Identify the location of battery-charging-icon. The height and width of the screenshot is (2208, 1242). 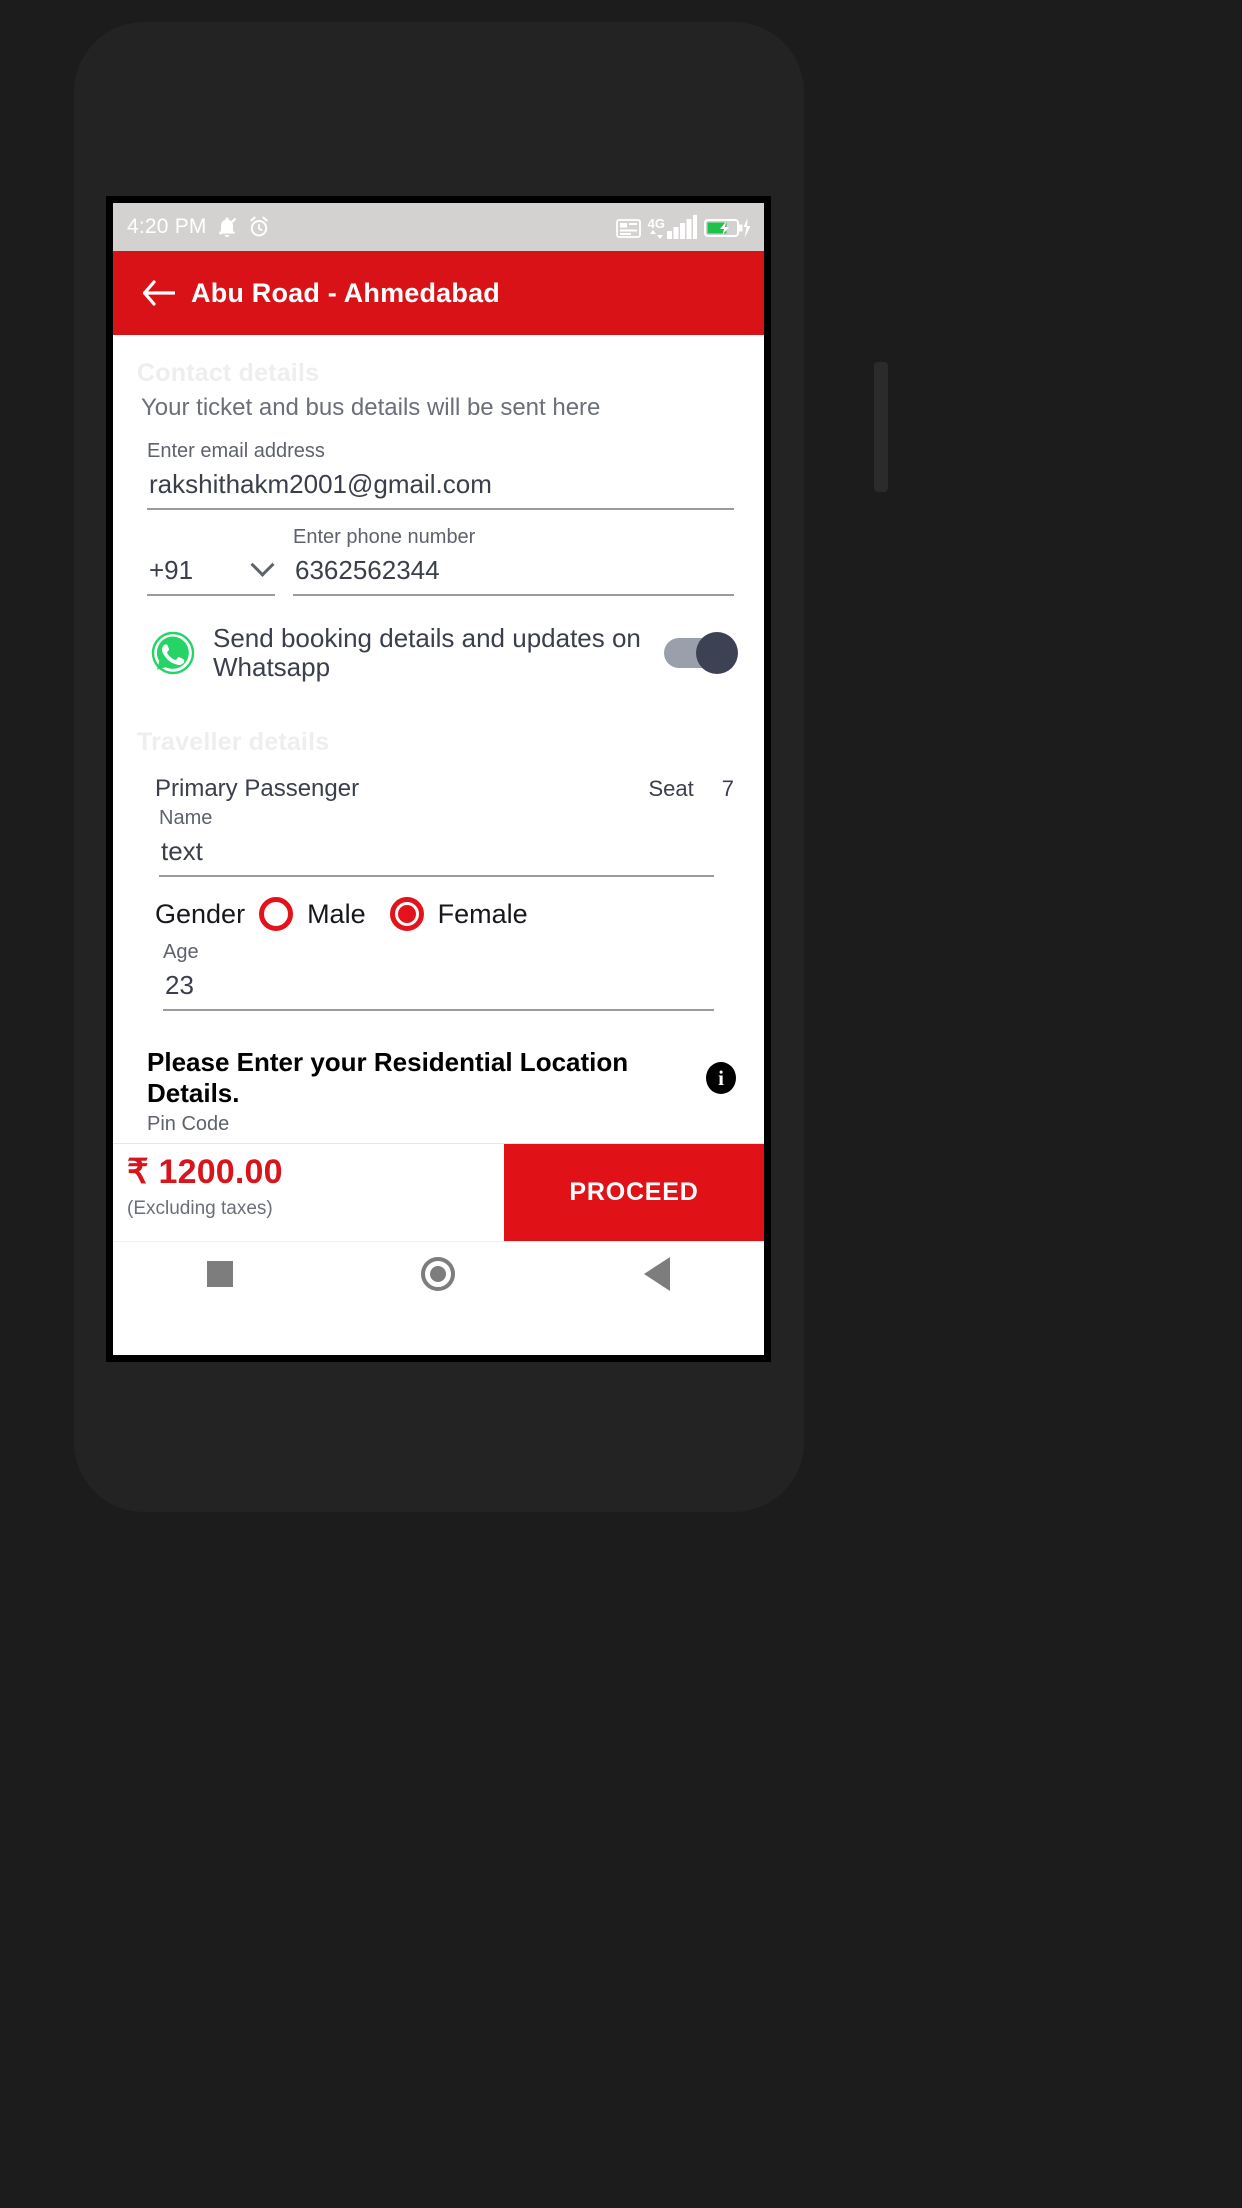
(727, 228).